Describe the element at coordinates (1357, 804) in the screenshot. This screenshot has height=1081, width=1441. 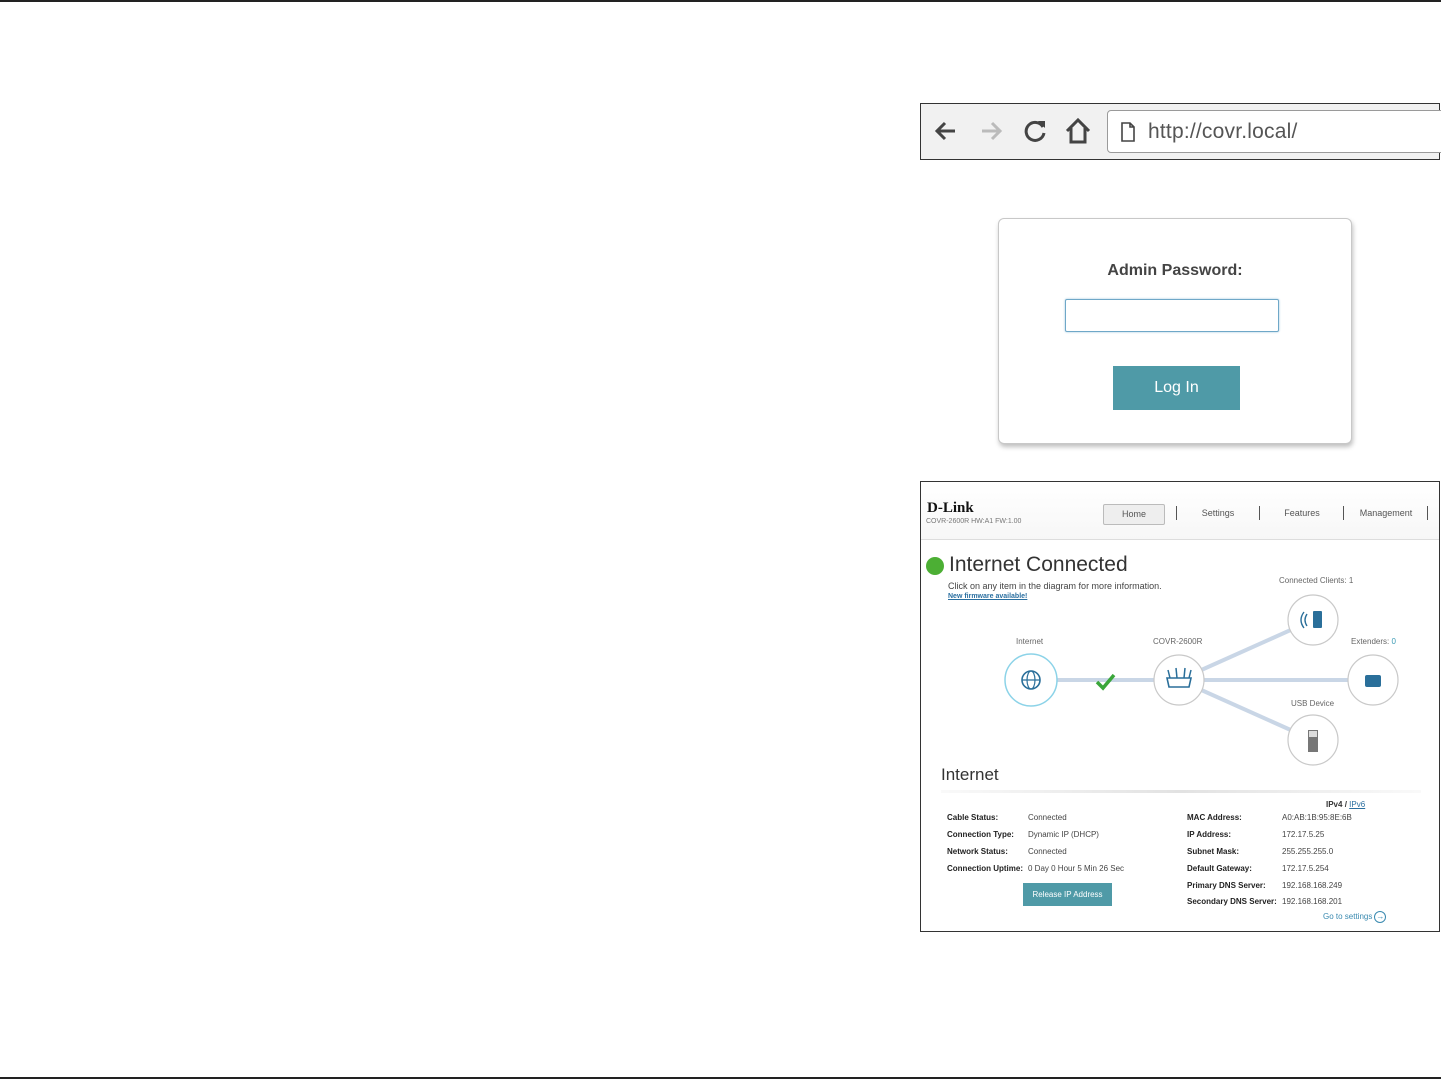
I see `ipv6-link: IPv6` at that location.